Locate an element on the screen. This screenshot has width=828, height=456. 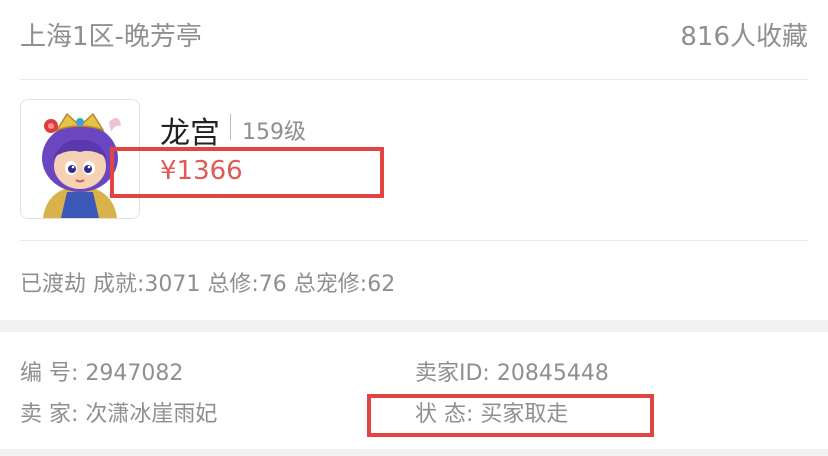
serial-number-label: 编 号: is located at coordinates (49, 373).